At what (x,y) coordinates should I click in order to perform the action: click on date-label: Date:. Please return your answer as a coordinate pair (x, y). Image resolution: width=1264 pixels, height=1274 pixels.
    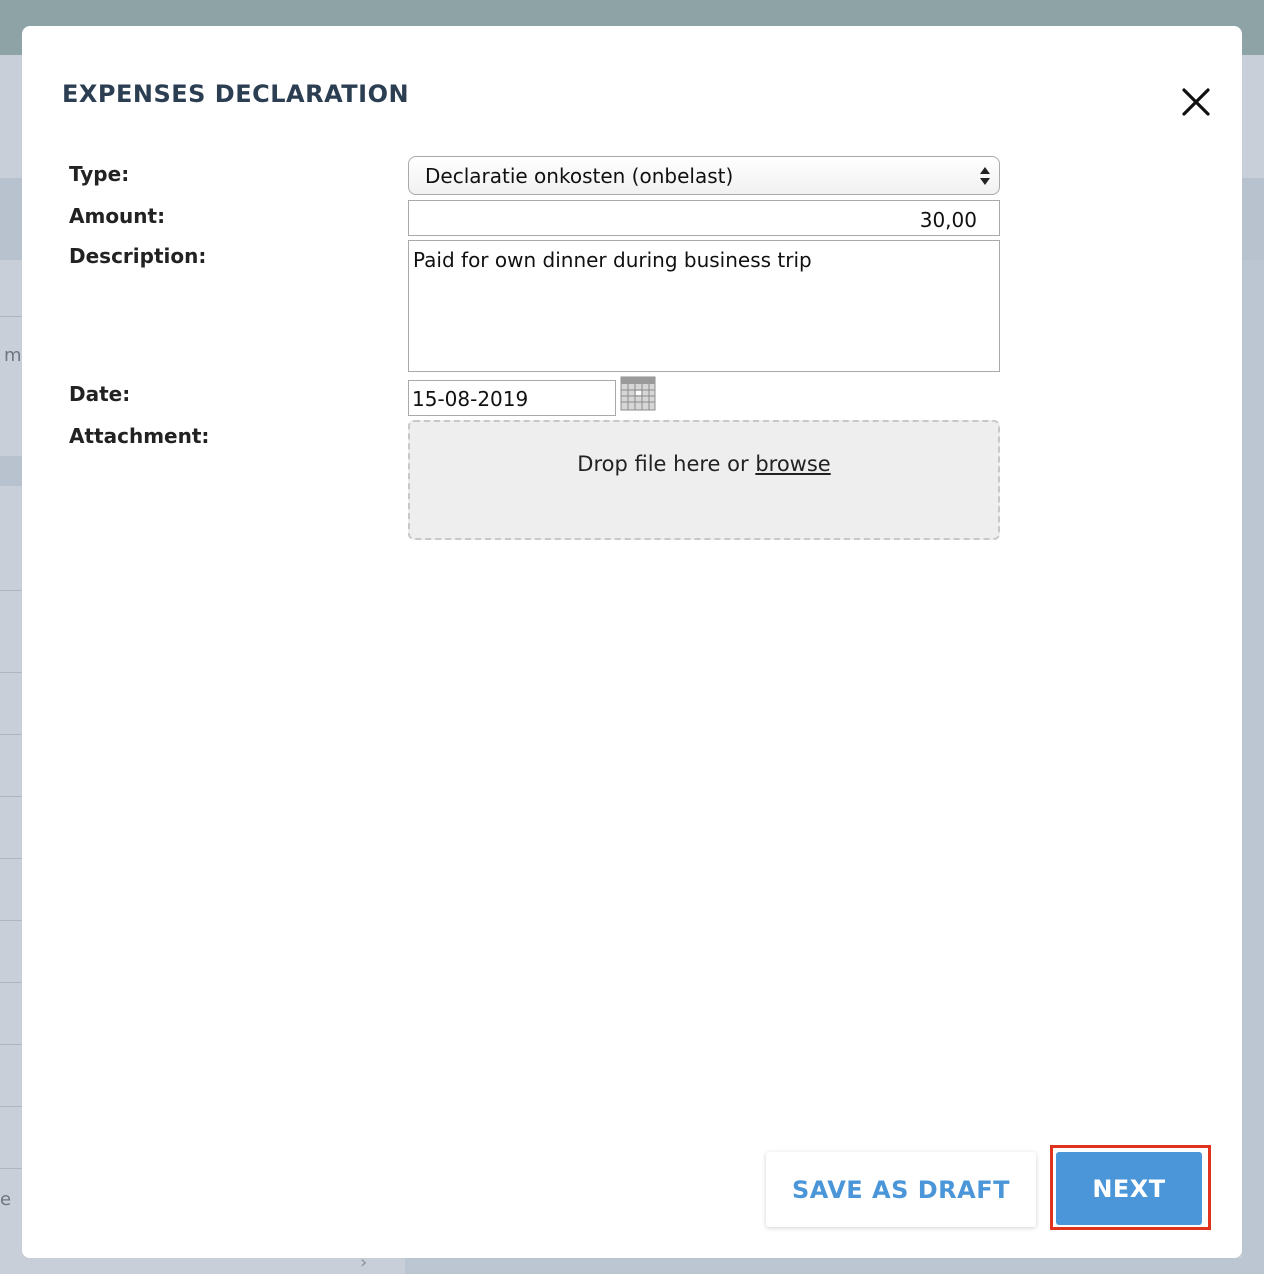
    Looking at the image, I should click on (100, 394).